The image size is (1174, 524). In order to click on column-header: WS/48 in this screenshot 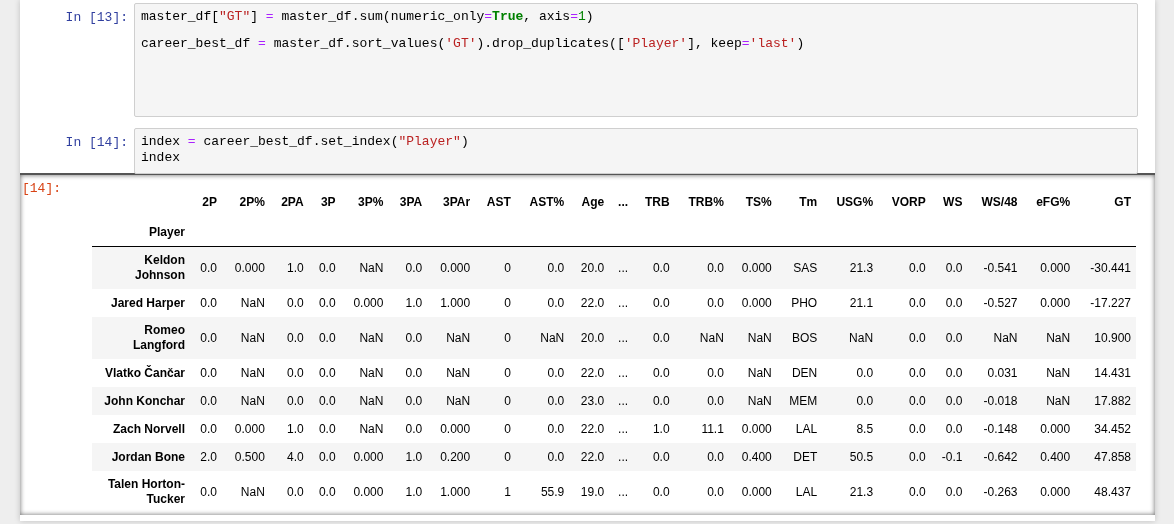, I will do `click(999, 202)`.